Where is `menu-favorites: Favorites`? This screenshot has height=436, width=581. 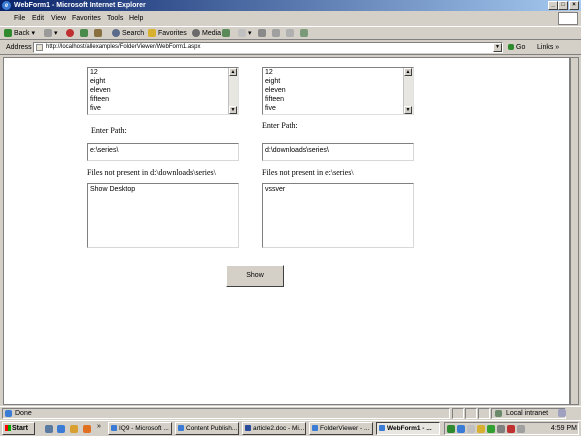 menu-favorites: Favorites is located at coordinates (86, 18).